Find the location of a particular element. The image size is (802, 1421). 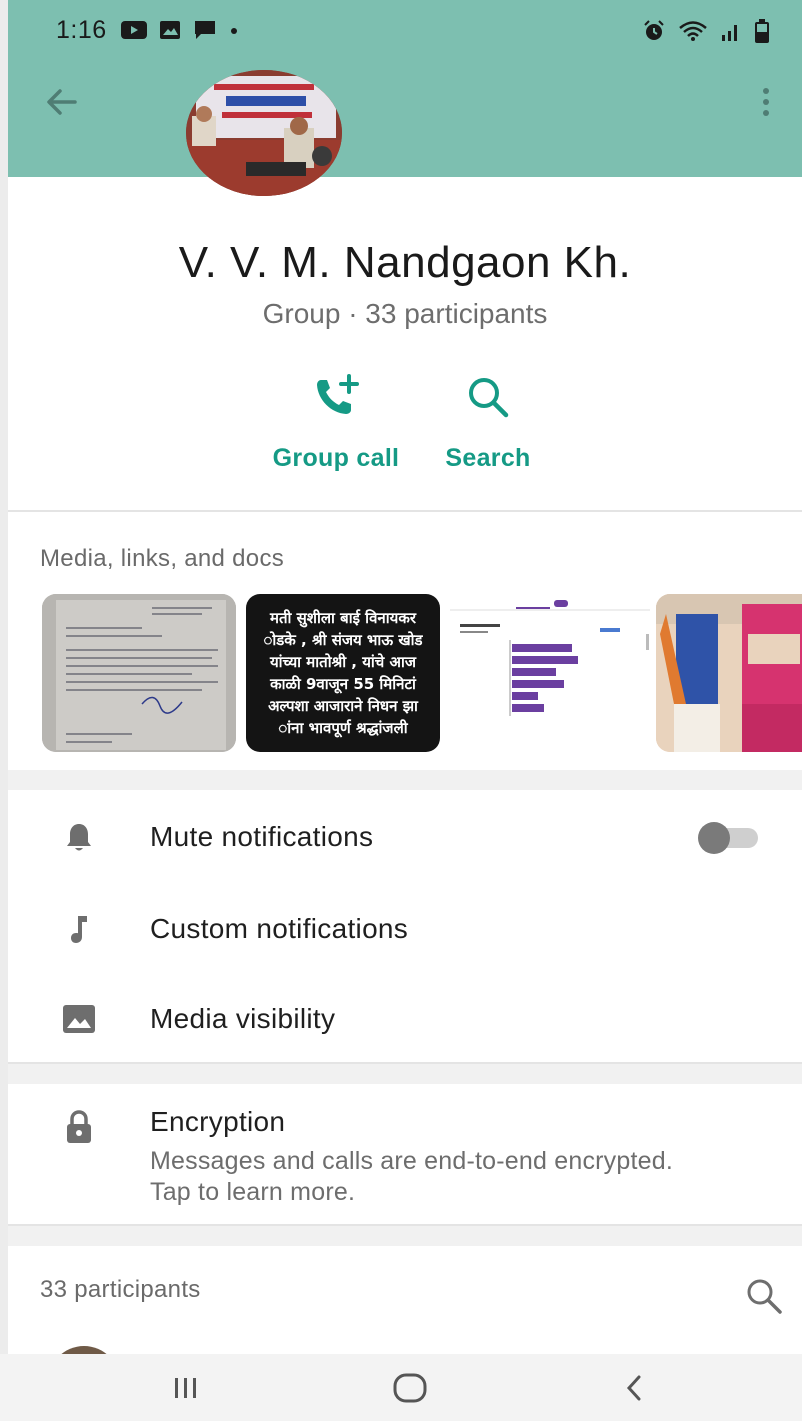

group-subtitle: Group · 33 participants is located at coordinates (405, 313).